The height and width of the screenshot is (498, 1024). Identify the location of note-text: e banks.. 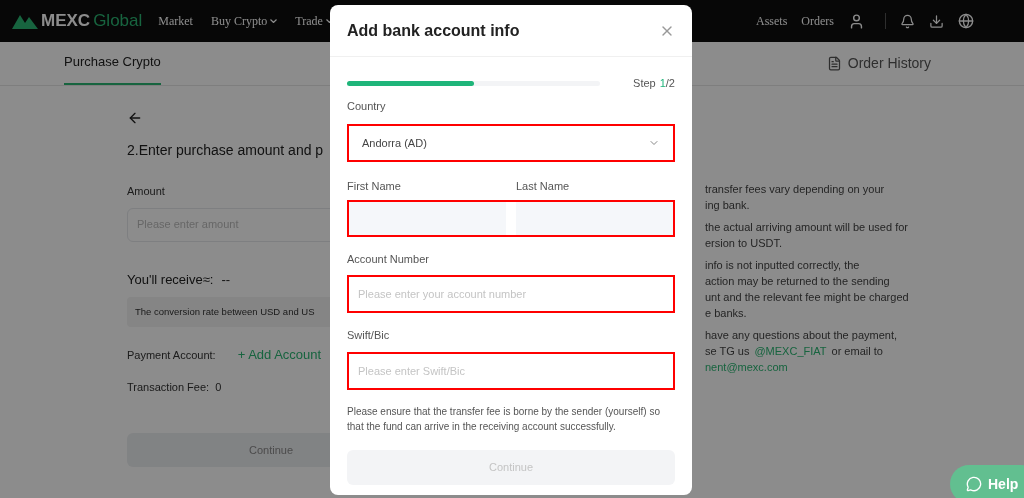
(726, 313).